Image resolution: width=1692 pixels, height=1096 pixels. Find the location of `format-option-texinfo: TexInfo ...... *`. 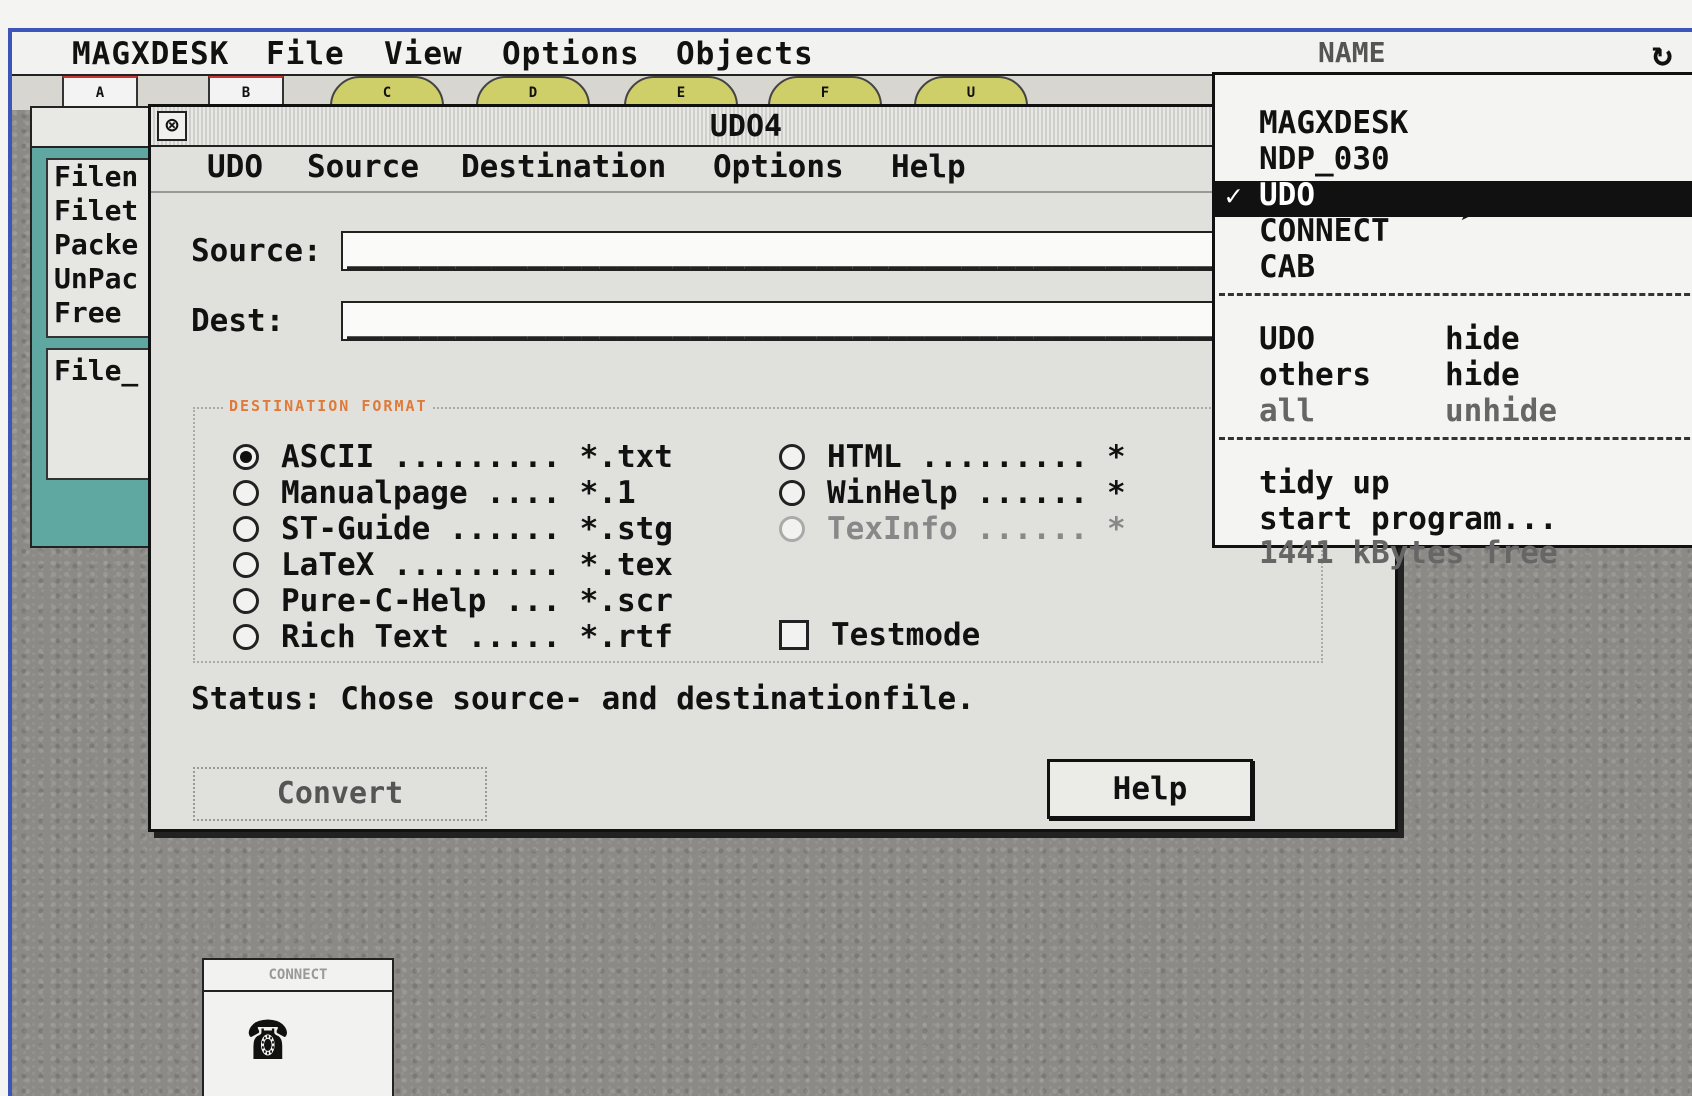

format-option-texinfo: TexInfo ...... * is located at coordinates (952, 529).